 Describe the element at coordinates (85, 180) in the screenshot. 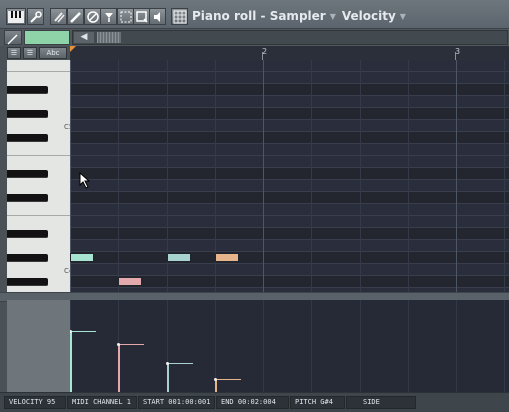

I see `mouse-cursor-icon` at that location.